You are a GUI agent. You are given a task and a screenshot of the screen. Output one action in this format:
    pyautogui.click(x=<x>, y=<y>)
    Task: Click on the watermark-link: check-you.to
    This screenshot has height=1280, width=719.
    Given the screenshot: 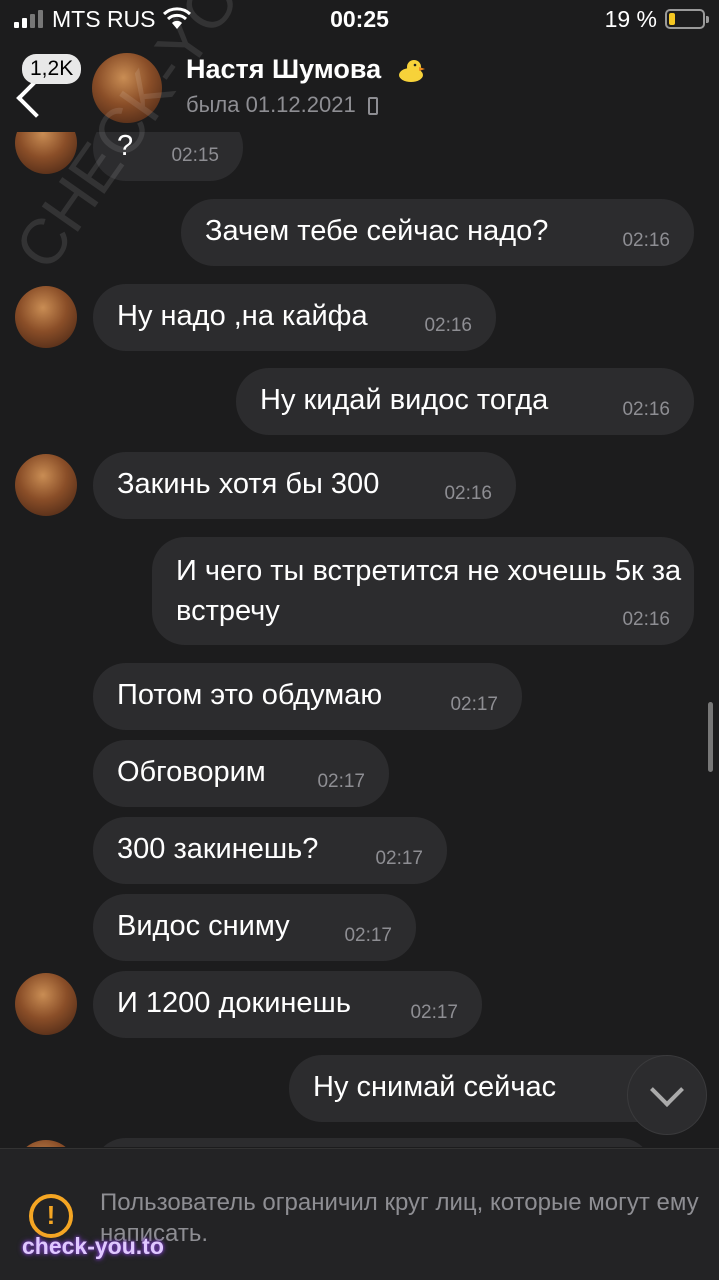 What is the action you would take?
    pyautogui.click(x=93, y=1246)
    